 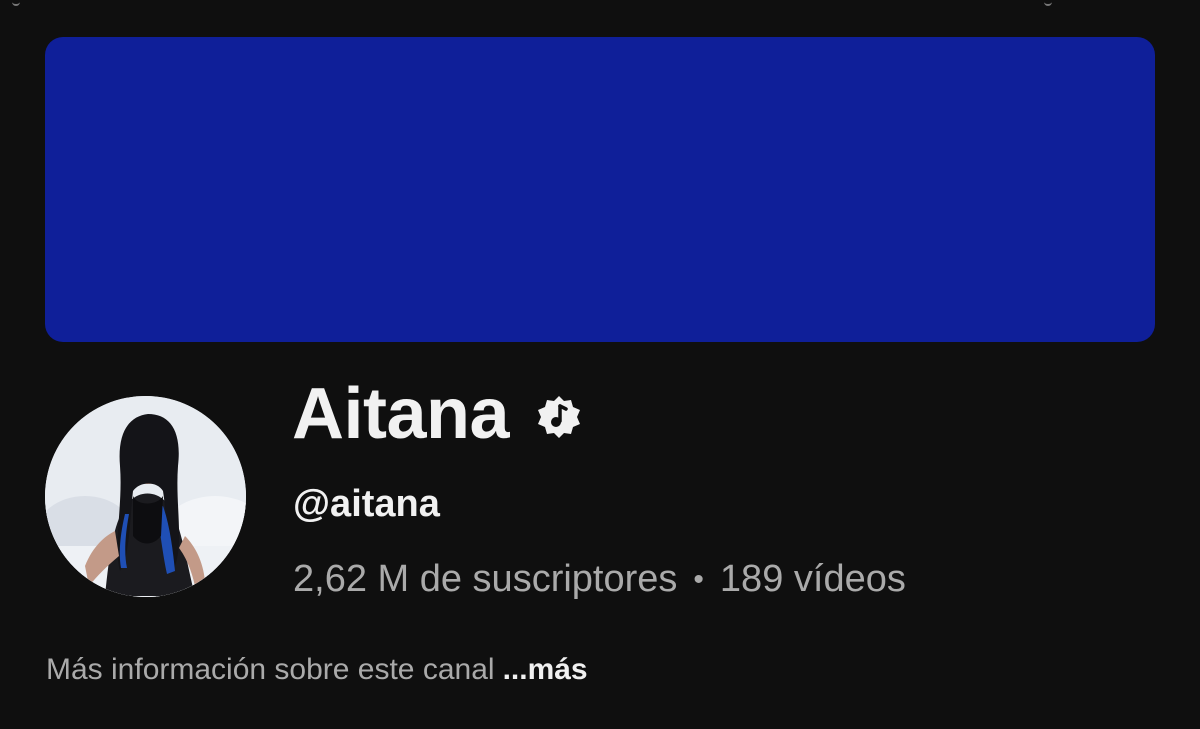 I want to click on channel-title-row: Aitana, so click(x=437, y=414).